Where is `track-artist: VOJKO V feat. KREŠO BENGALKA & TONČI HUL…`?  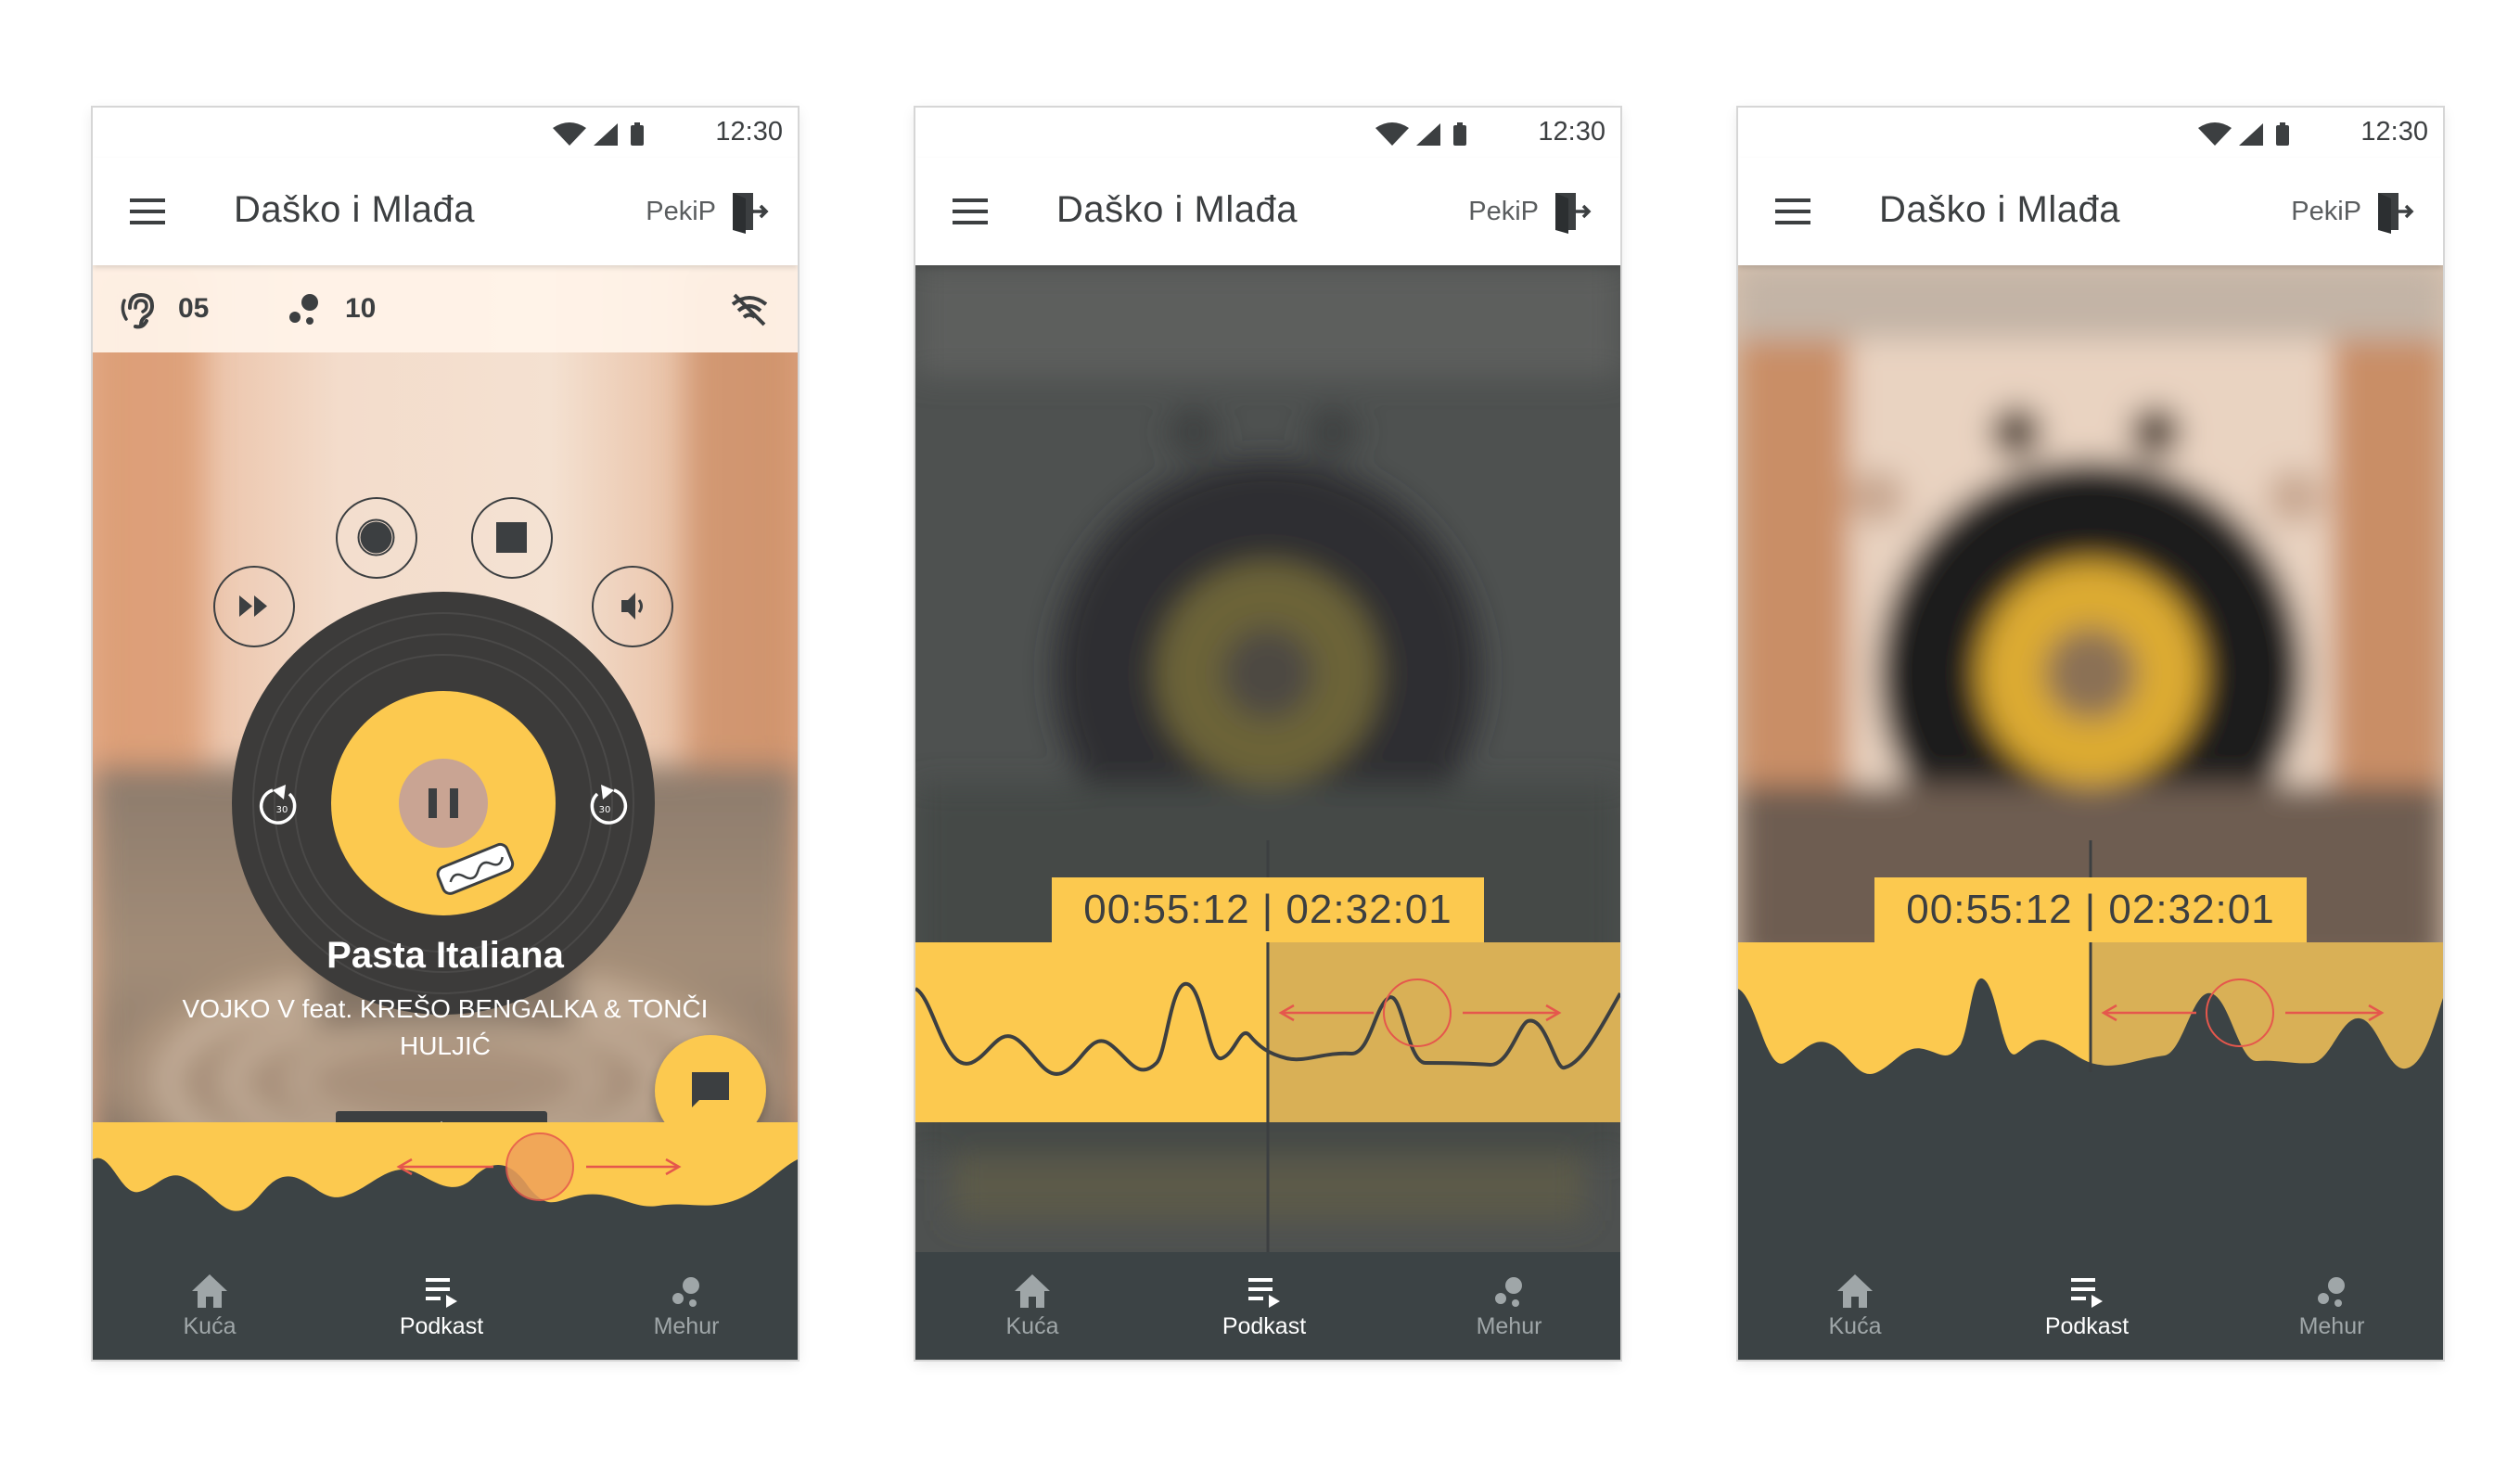
track-artist: VOJKO V feat. KREŠO BENGALKA & TONČI HUL… is located at coordinates (445, 1027).